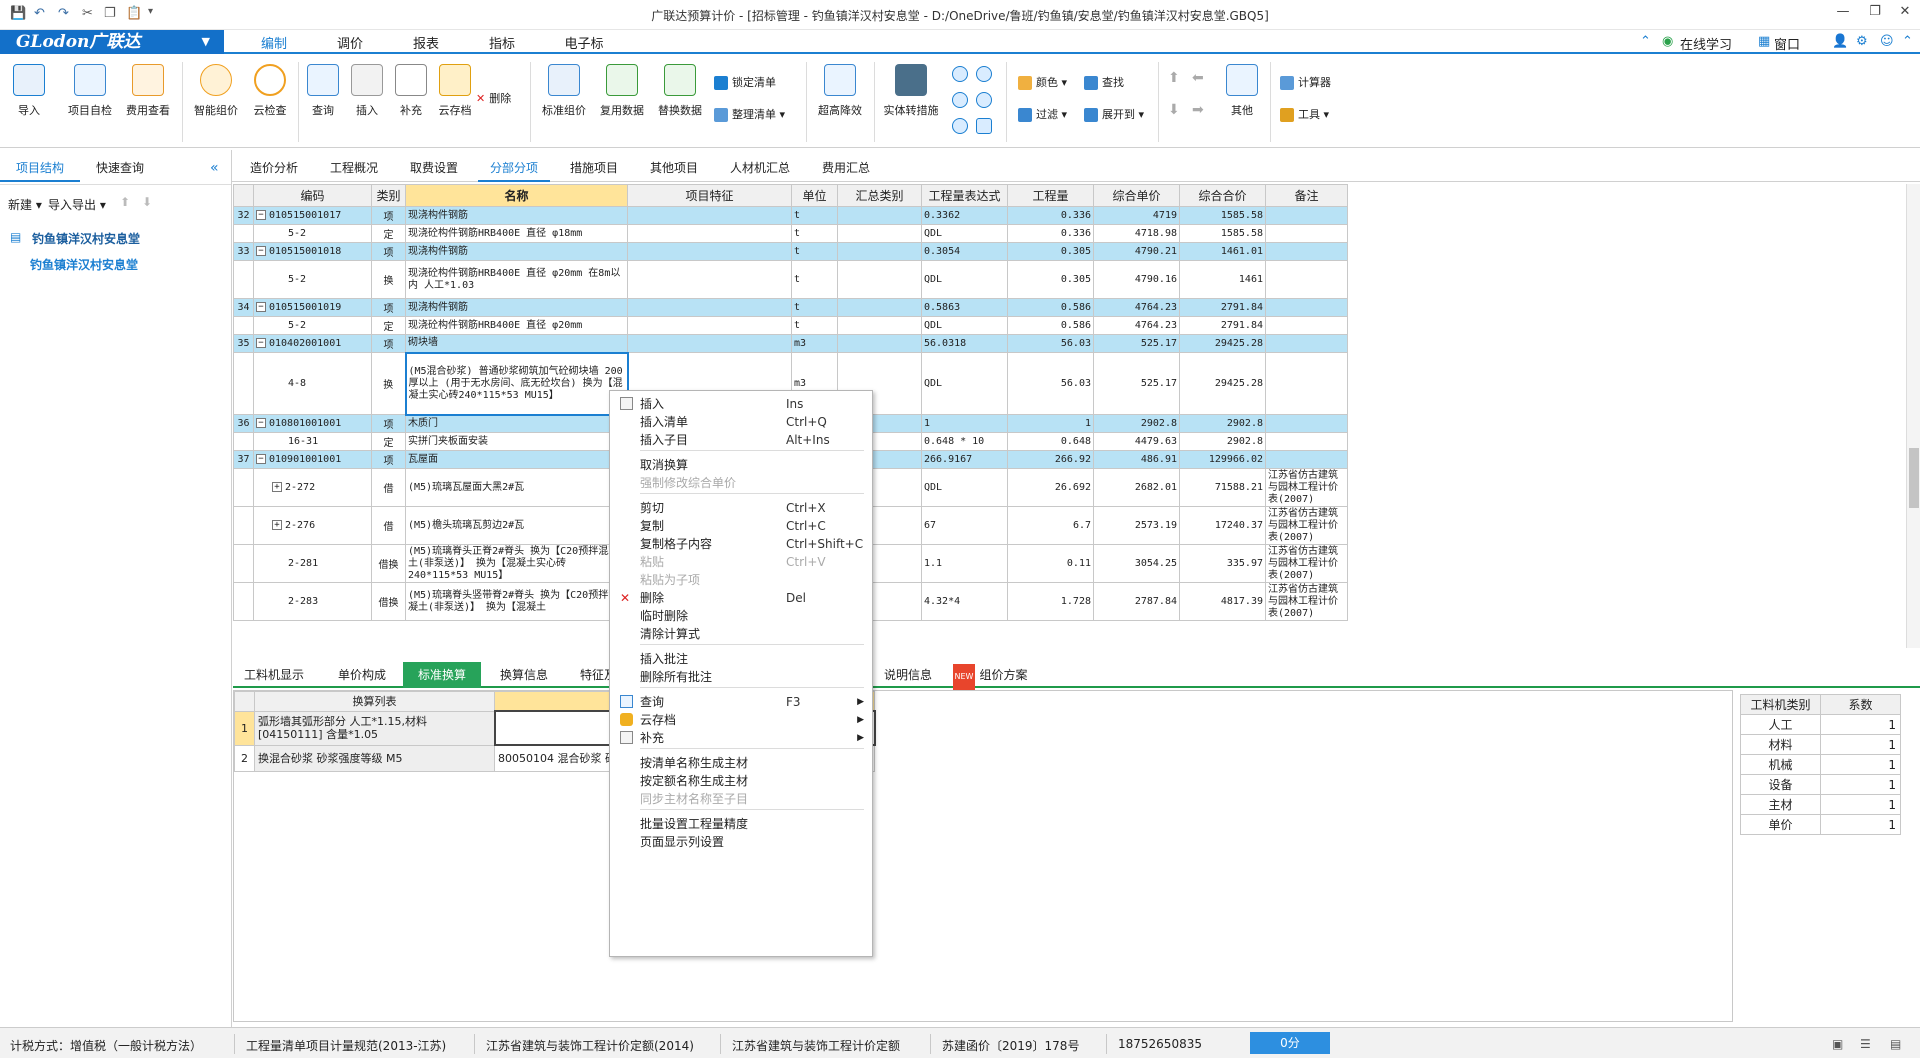  Describe the element at coordinates (745, 83) in the screenshot. I see `lock-list-button: 锁定清单` at that location.